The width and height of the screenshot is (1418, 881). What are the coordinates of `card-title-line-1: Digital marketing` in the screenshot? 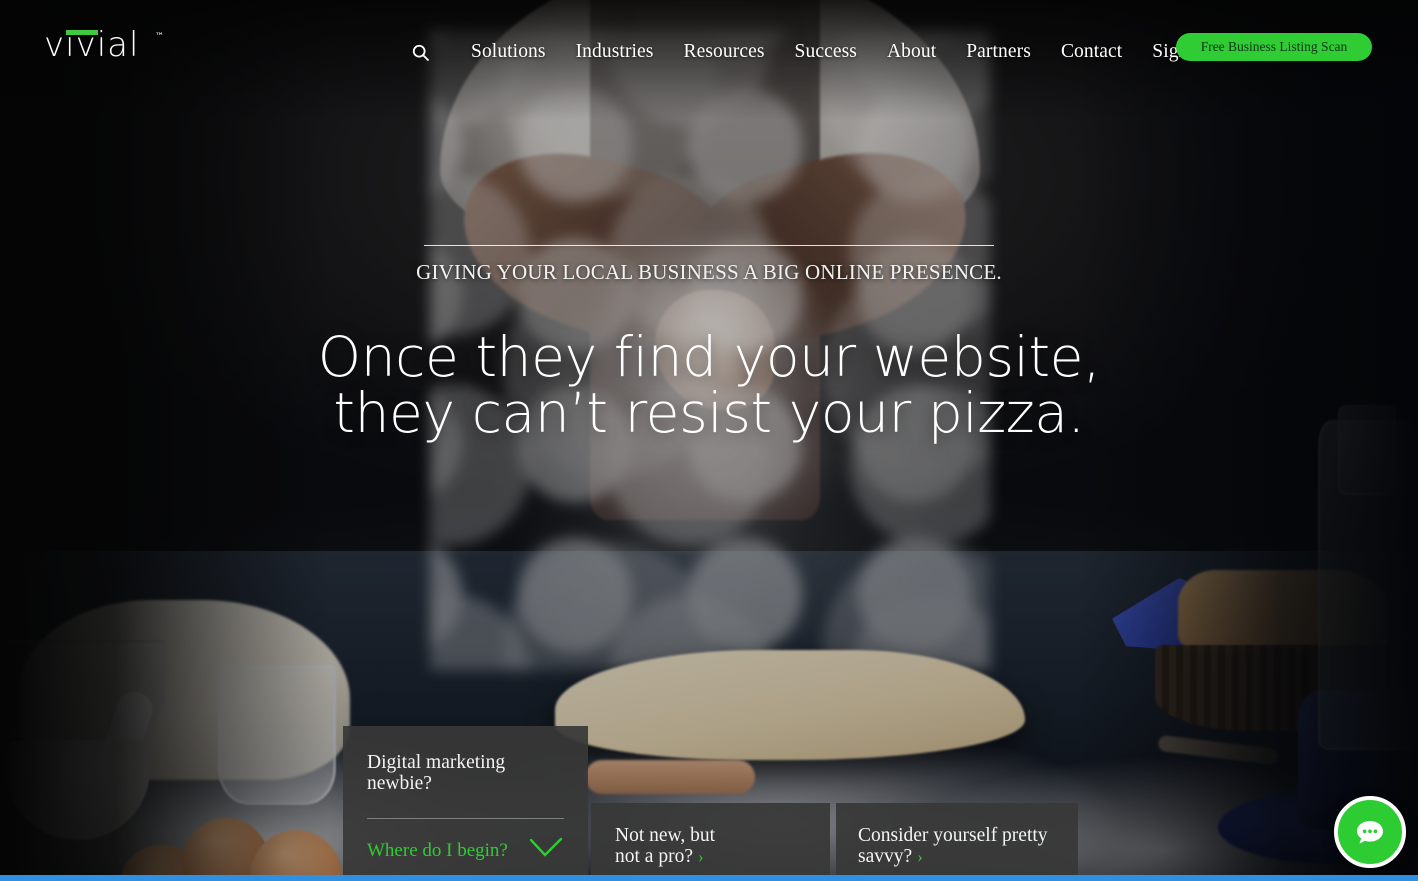 It's located at (436, 762).